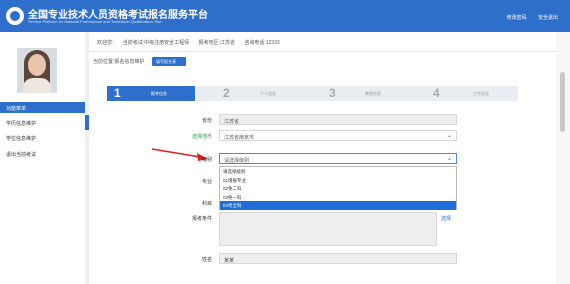 This screenshot has height=284, width=570. What do you see at coordinates (42, 122) in the screenshot?
I see `sidebar-item-education: 学历信息维护` at bounding box center [42, 122].